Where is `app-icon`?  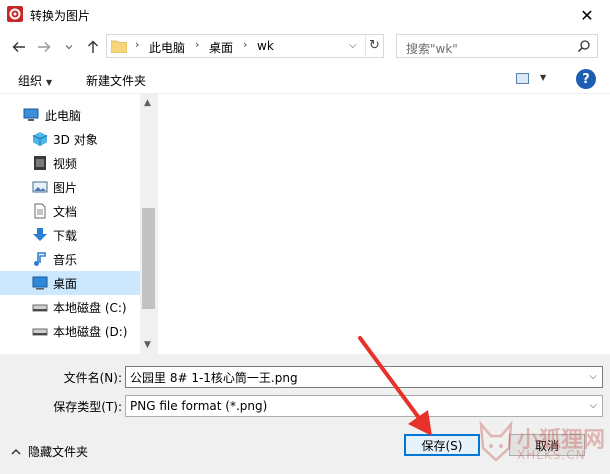
app-icon is located at coordinates (15, 14).